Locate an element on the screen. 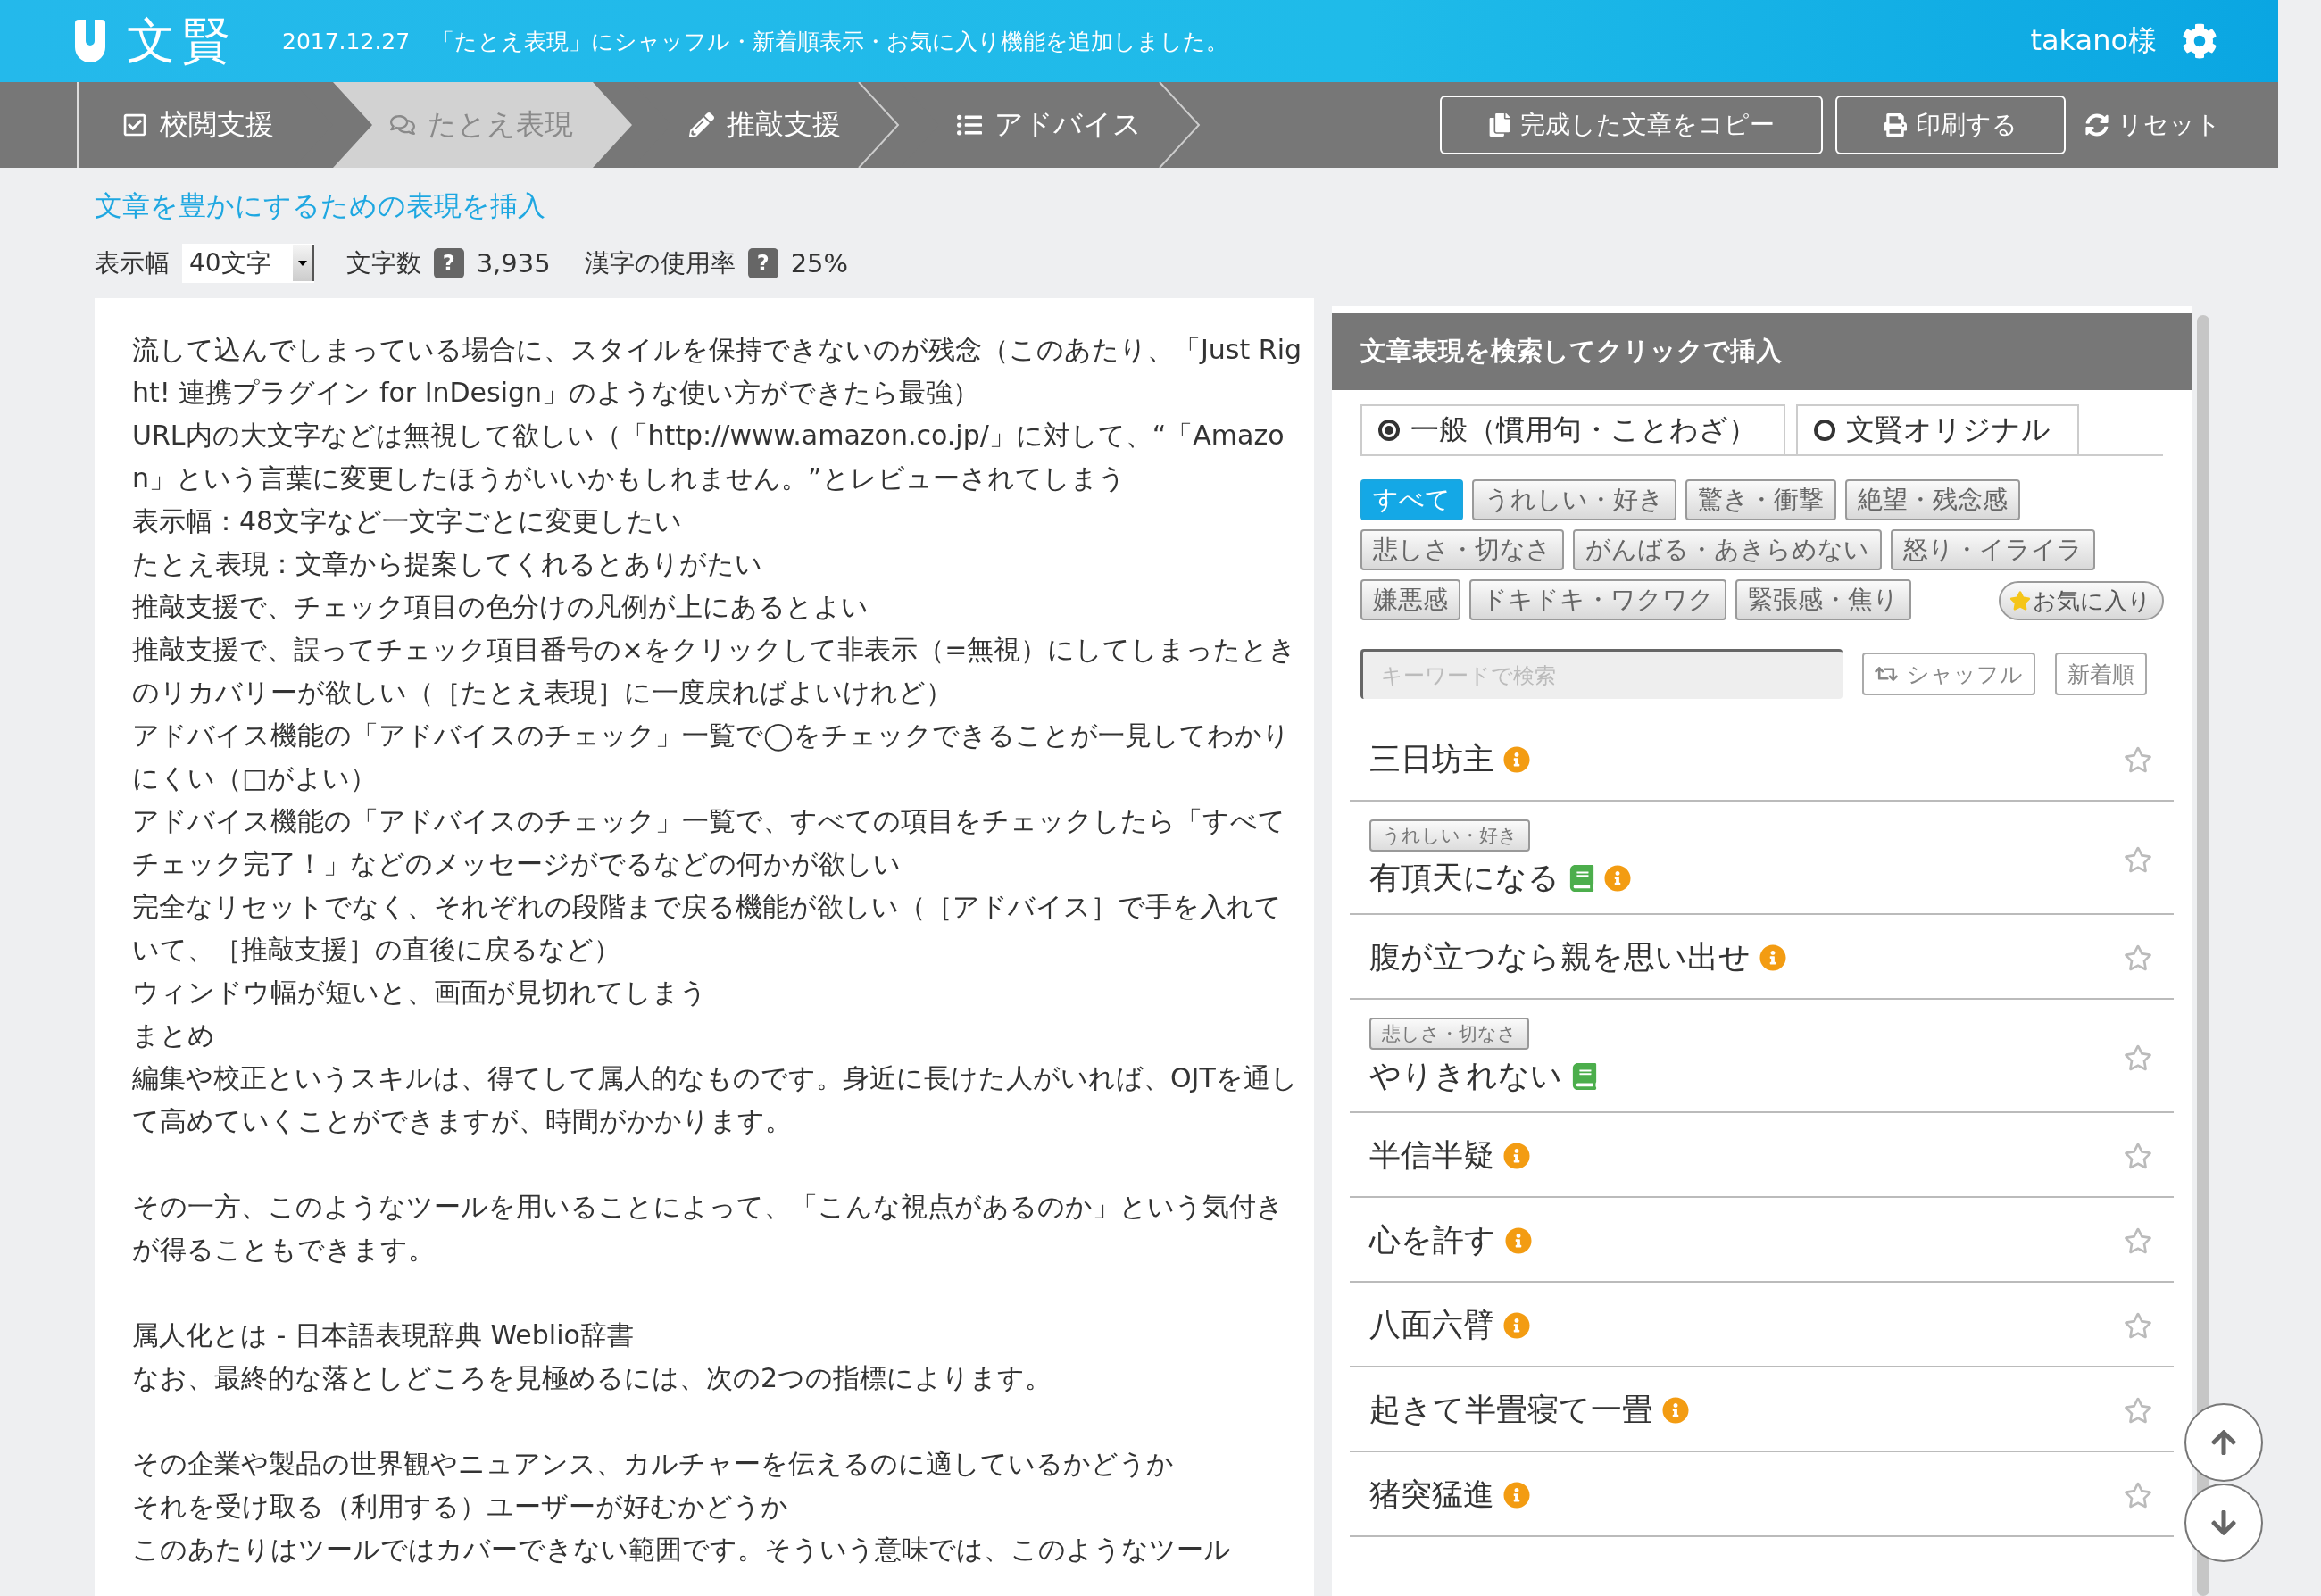  category-chip: 絶望・残念感 is located at coordinates (1932, 500).